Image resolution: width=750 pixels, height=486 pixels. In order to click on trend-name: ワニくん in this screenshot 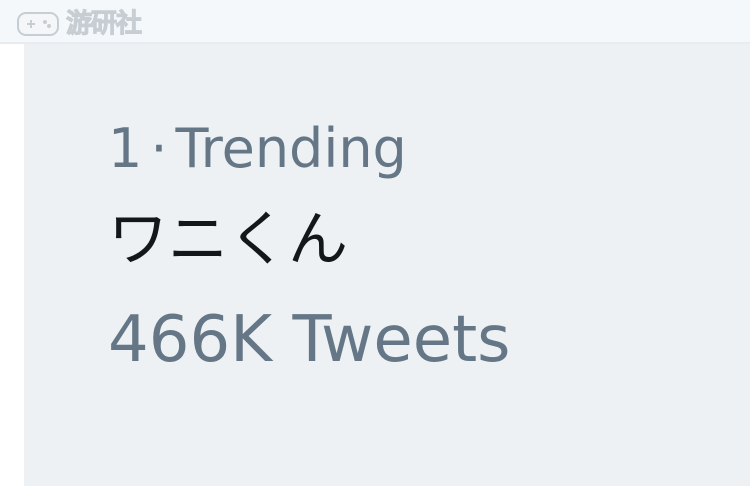, I will do `click(408, 240)`.